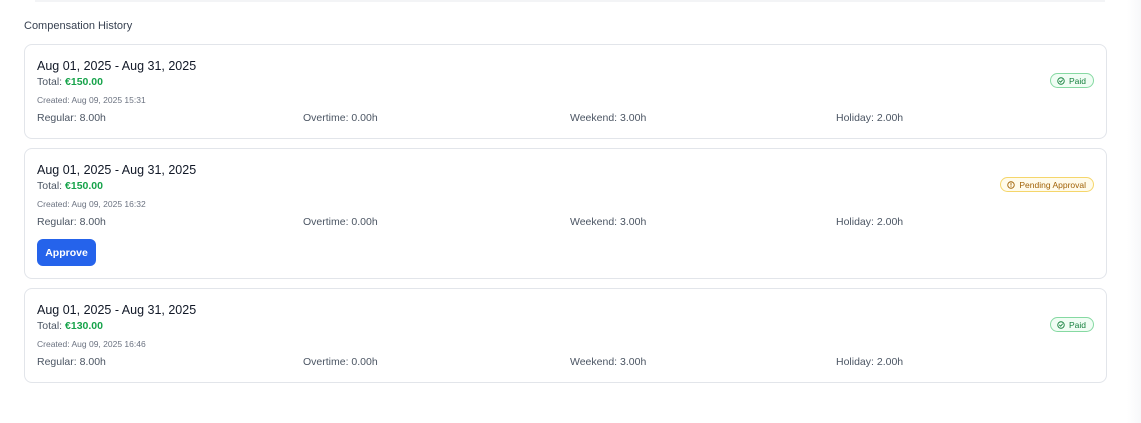 Image resolution: width=1141 pixels, height=423 pixels. Describe the element at coordinates (570, 1) in the screenshot. I see `top-divider` at that location.